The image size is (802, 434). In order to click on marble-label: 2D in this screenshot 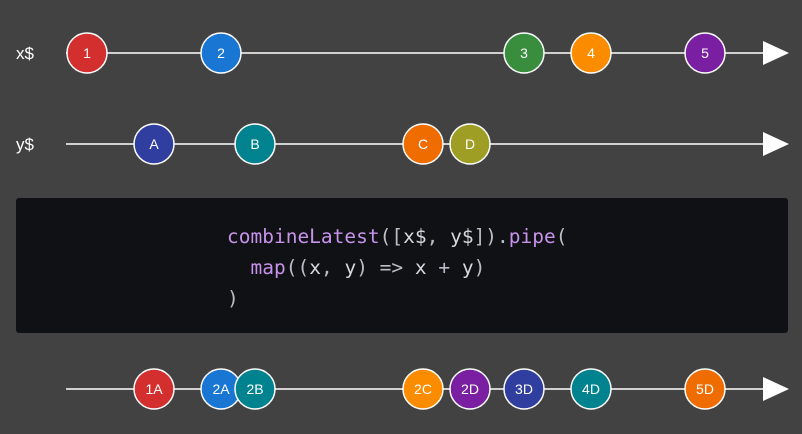, I will do `click(470, 389)`.